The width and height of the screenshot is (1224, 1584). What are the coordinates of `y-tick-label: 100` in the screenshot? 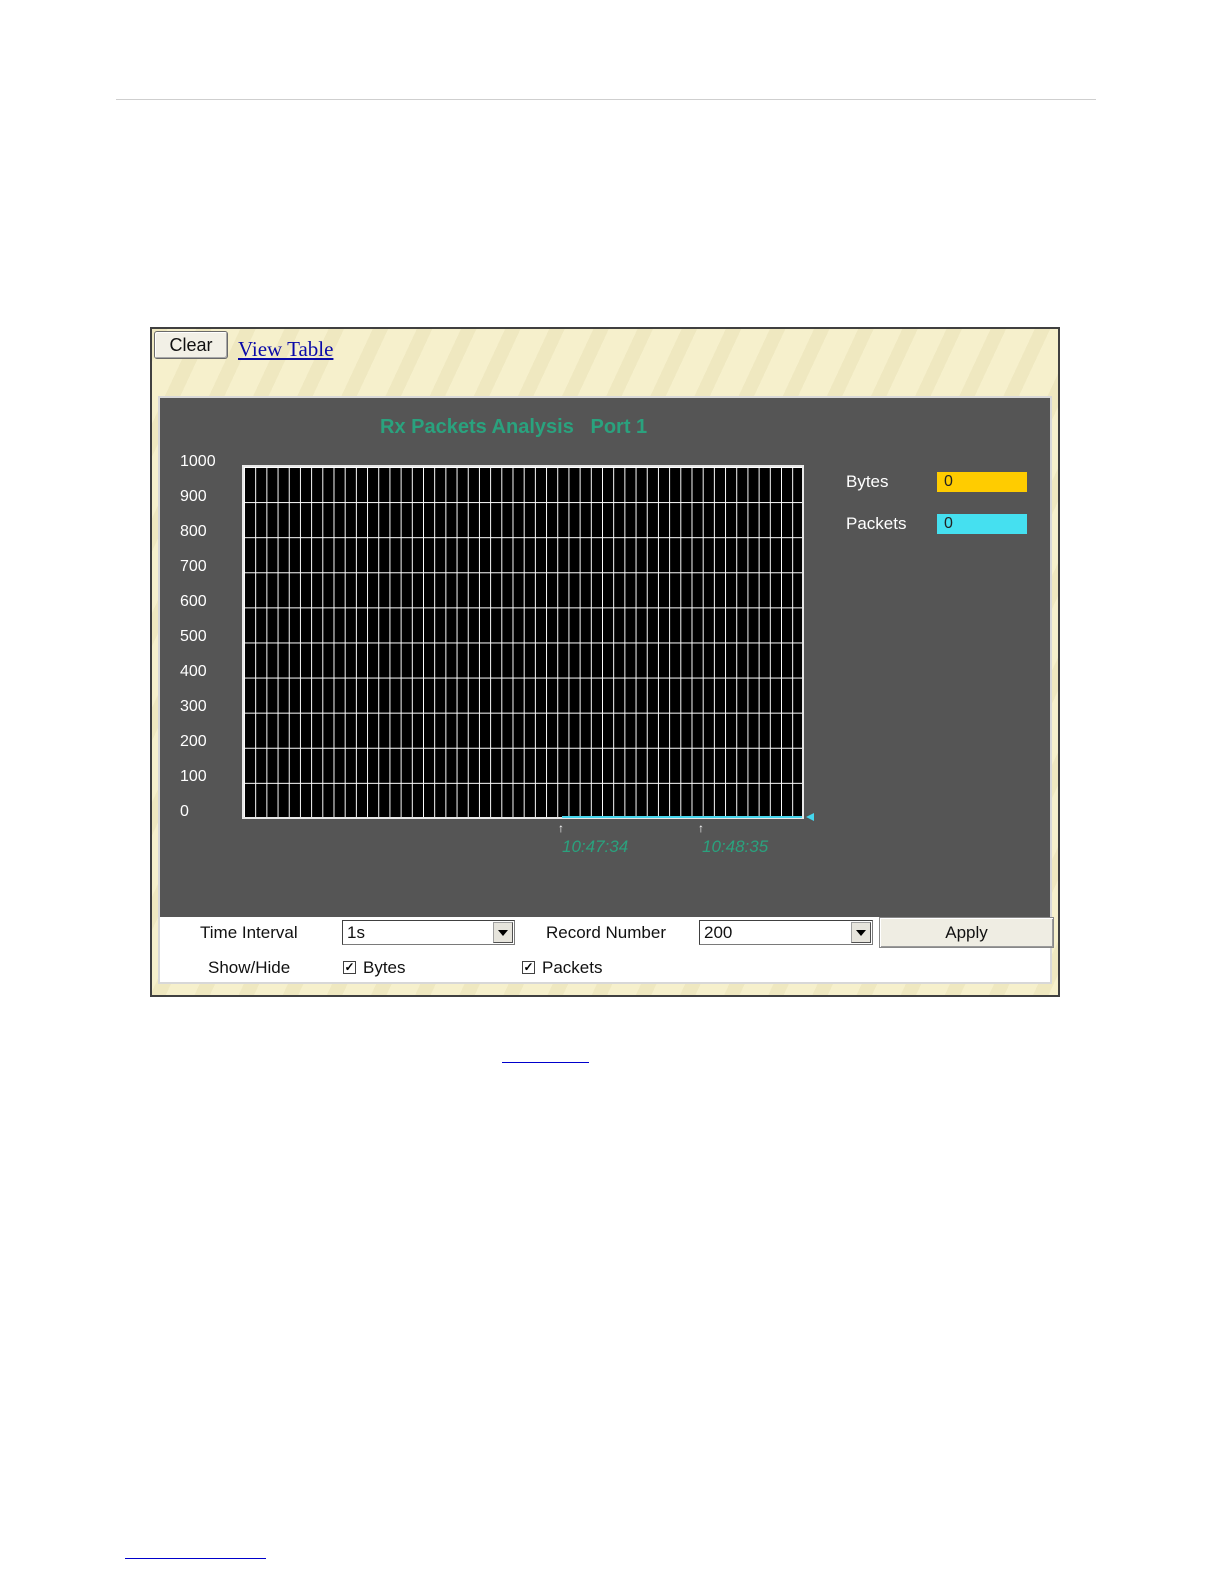 It's located at (193, 776).